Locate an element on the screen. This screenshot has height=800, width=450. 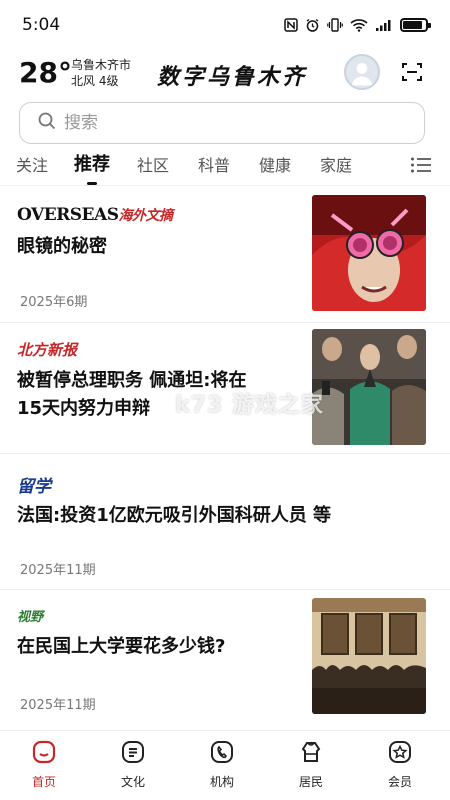
article-title-line2: 15天内努力申辩 is located at coordinates (84, 408).